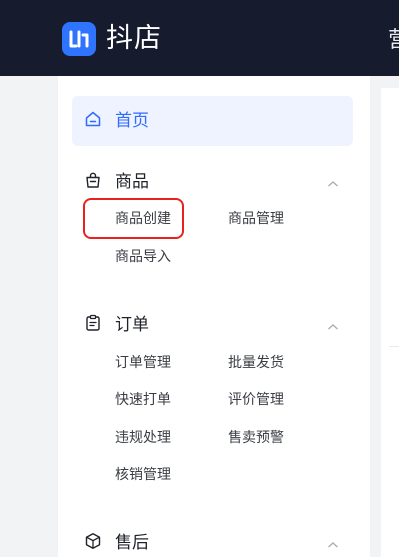  Describe the element at coordinates (256, 219) in the screenshot. I see `sidebar-item-product-manage: 商品管理` at that location.